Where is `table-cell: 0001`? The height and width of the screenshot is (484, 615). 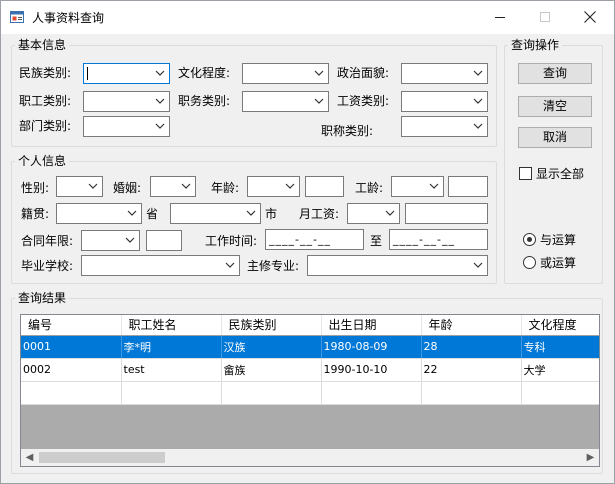 table-cell: 0001 is located at coordinates (71, 347).